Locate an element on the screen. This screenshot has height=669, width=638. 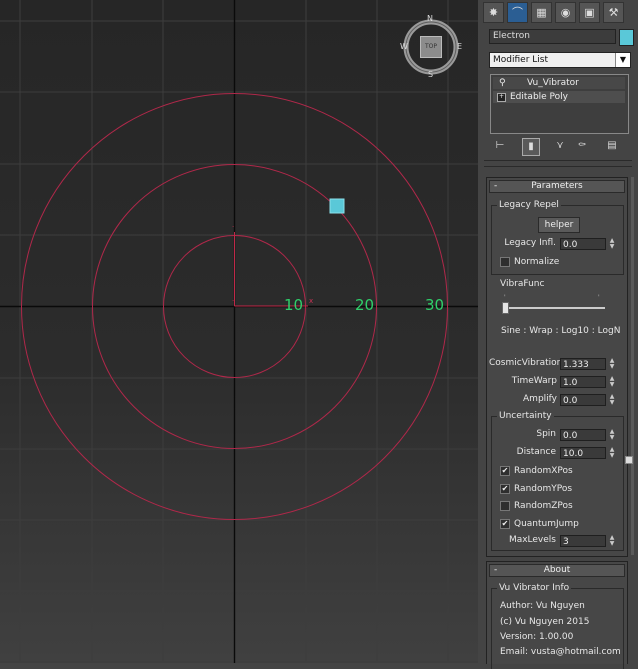
cosmic-vibration-label: CosmicVibration is located at coordinates (526, 363).